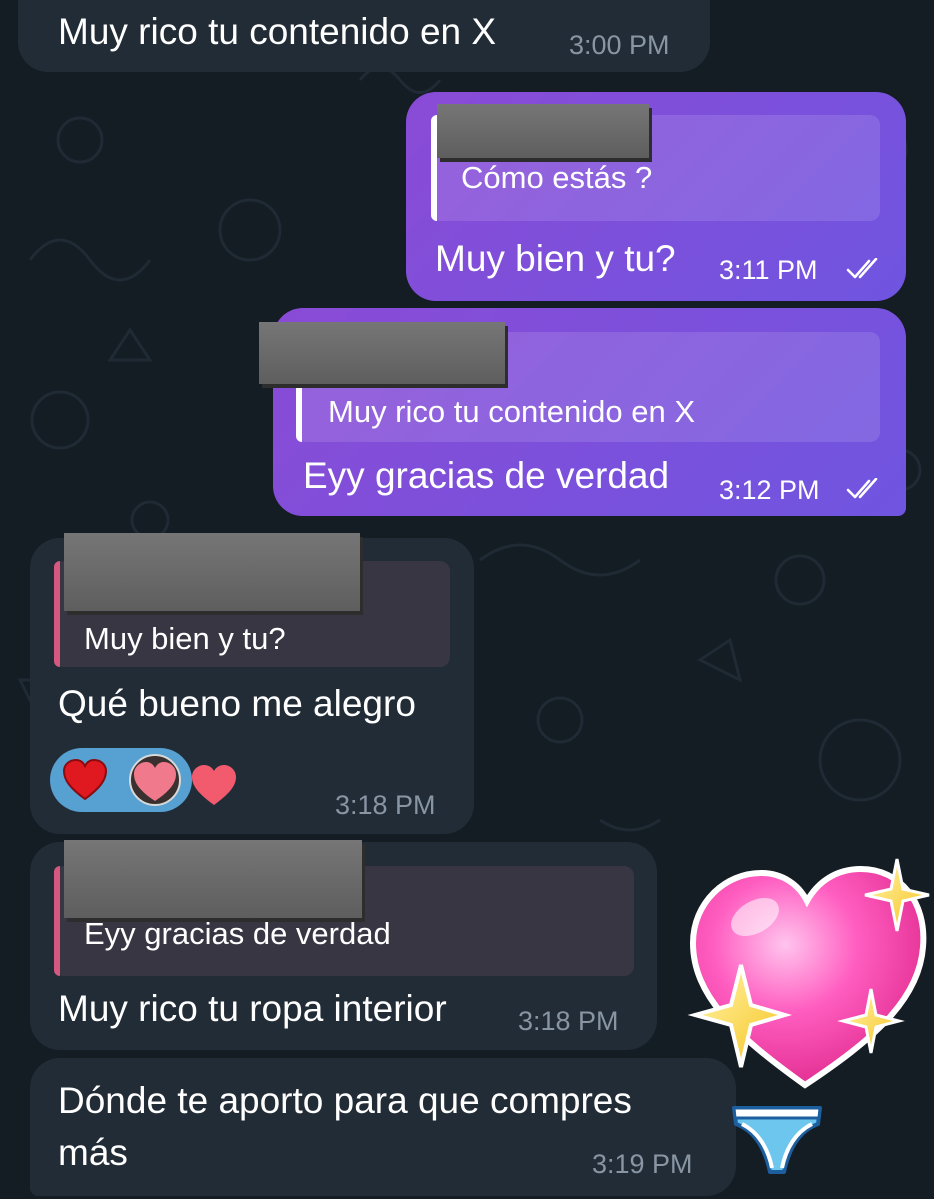 The width and height of the screenshot is (934, 1199). Describe the element at coordinates (777, 1140) in the screenshot. I see `underwear-icon` at that location.